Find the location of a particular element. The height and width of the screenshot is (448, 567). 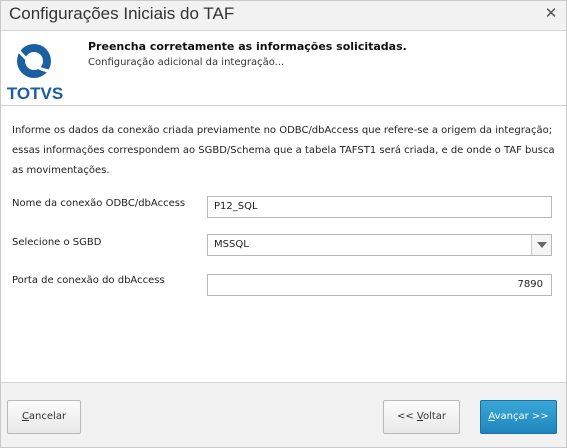

sgbd-label: Selecione o SGBD is located at coordinates (57, 242).